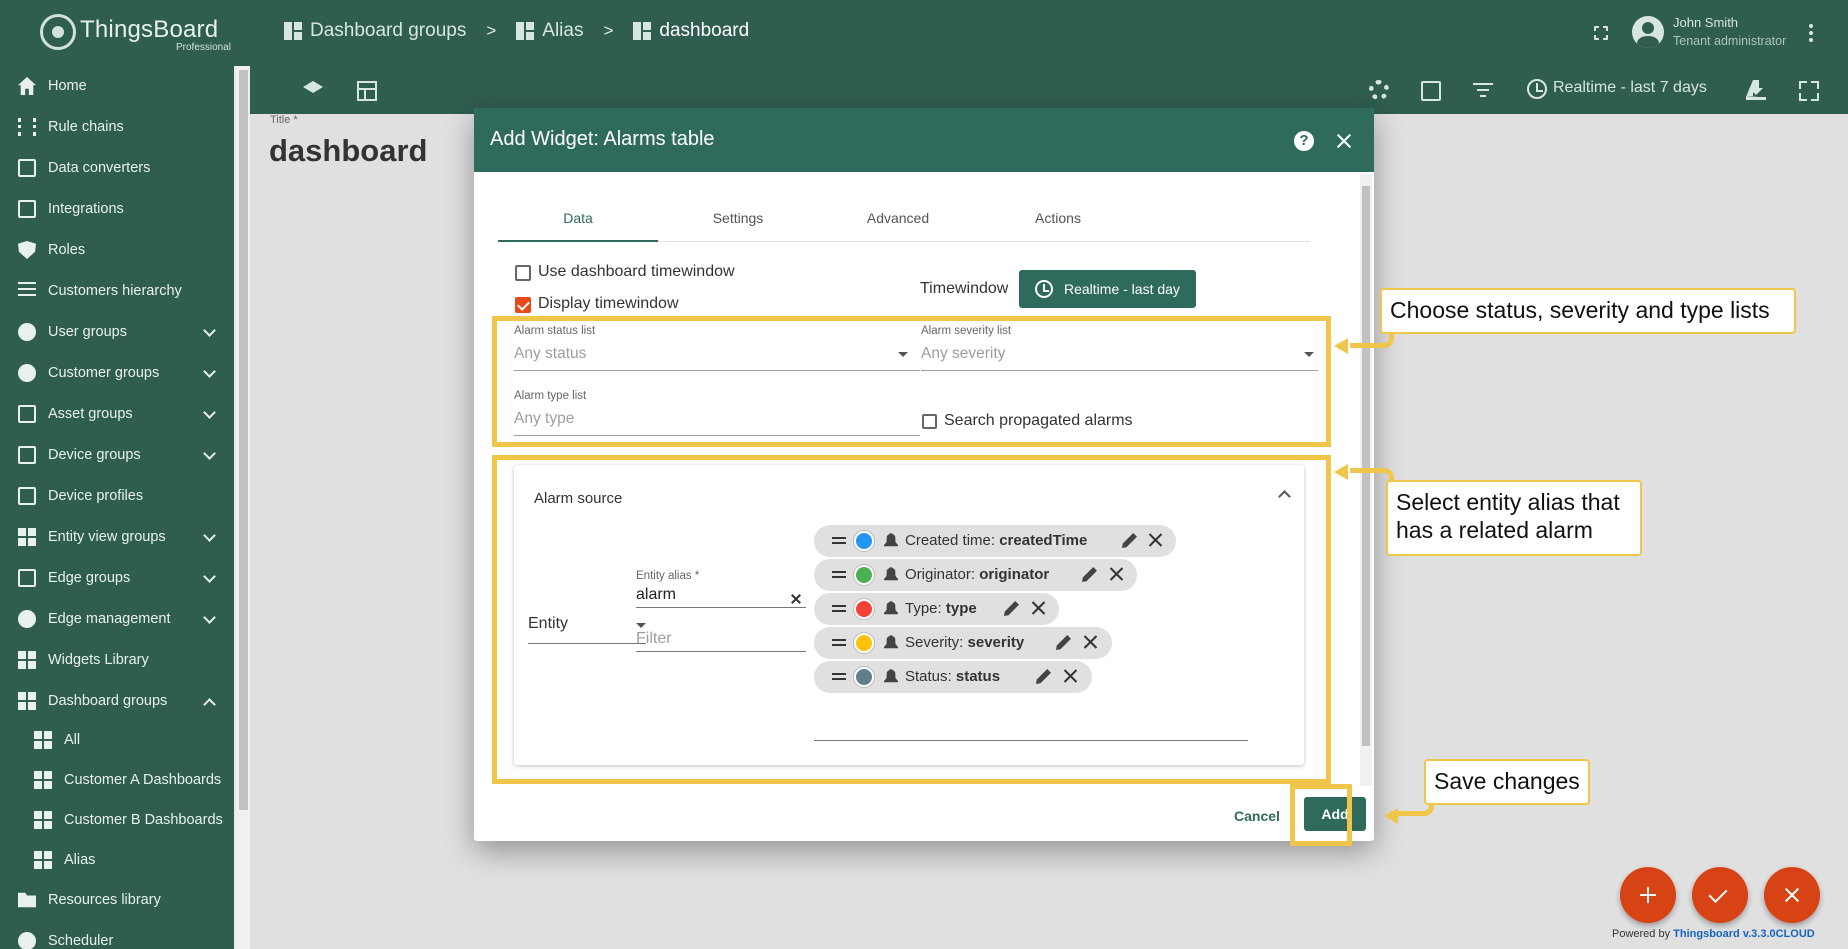 The width and height of the screenshot is (1848, 949). Describe the element at coordinates (523, 305) in the screenshot. I see `display-timewindow-checkbox` at that location.